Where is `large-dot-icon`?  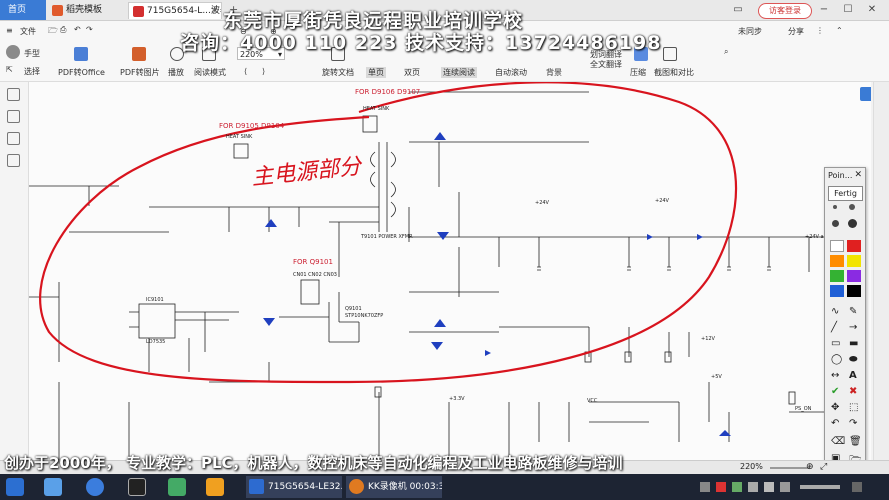 large-dot-icon is located at coordinates (835, 223).